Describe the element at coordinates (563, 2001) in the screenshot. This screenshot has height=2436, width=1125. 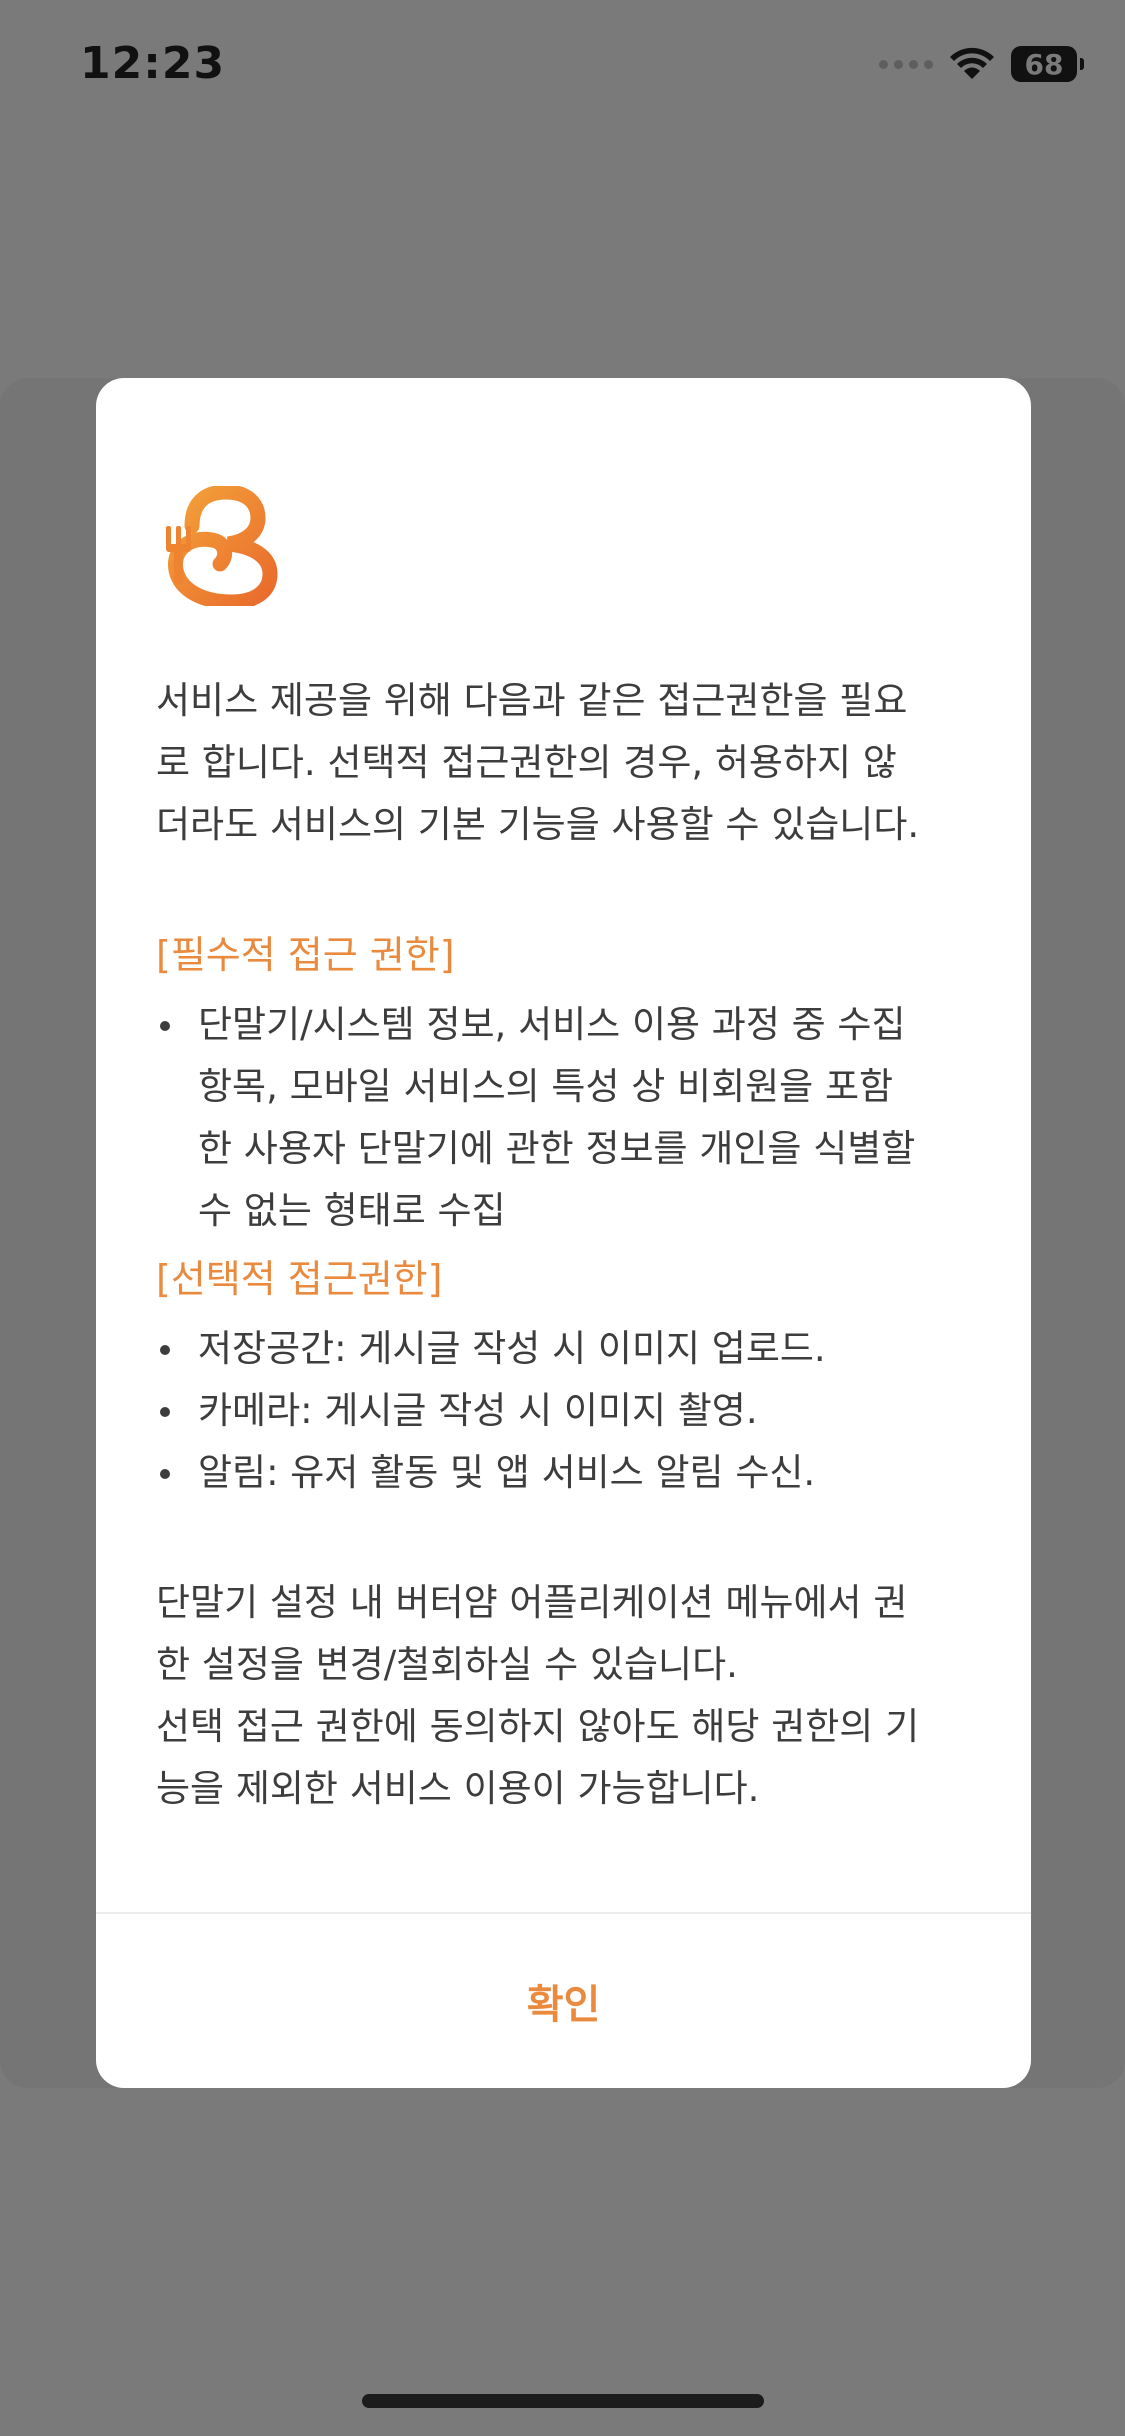
I see `confirm-button: 확인` at that location.